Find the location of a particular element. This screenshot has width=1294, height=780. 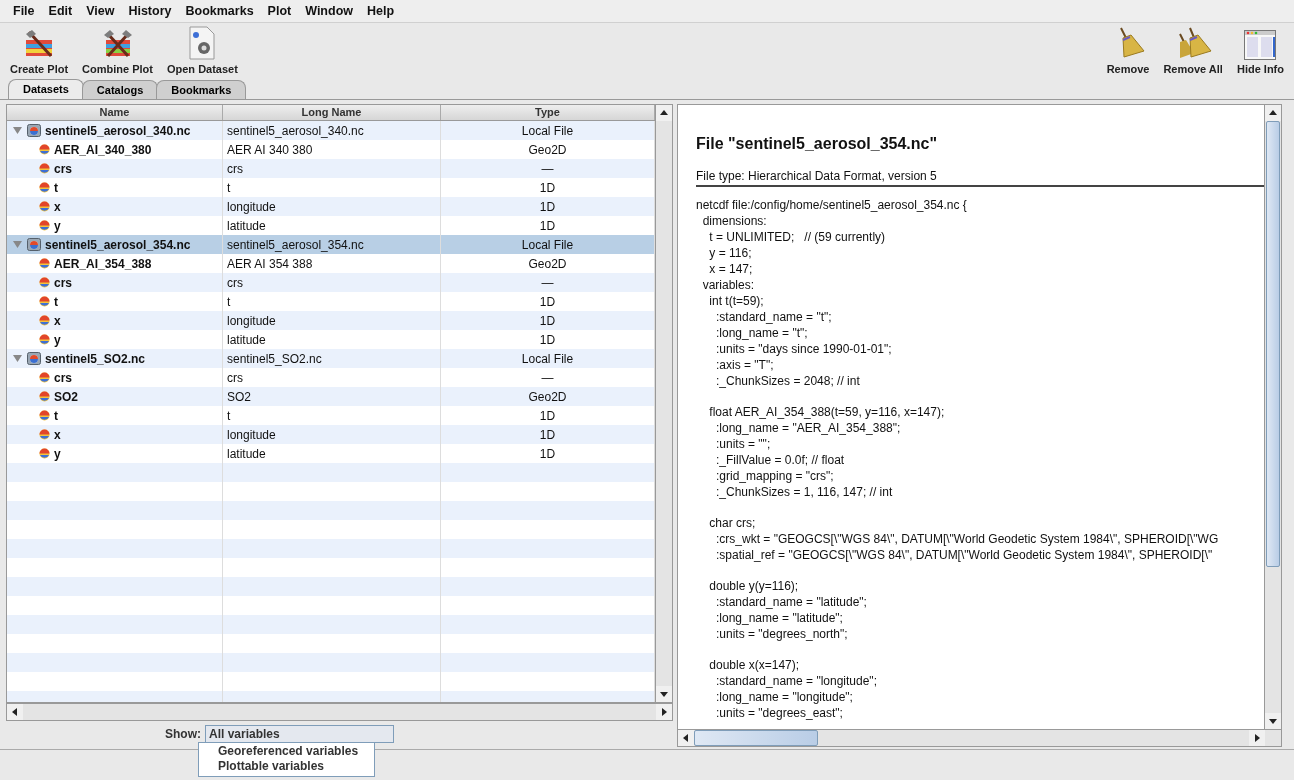

toolbar-button: Remove All is located at coordinates (1193, 51).